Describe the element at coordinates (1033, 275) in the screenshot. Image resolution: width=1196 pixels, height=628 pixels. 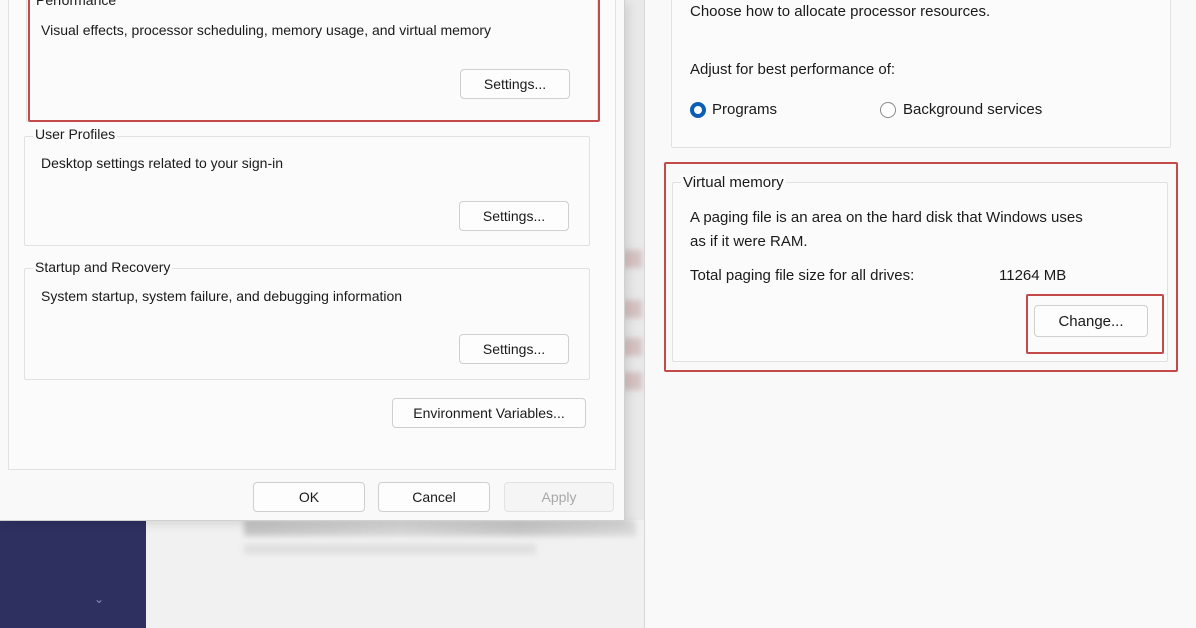
I see `total-paging-size-value: 11264 MB` at that location.